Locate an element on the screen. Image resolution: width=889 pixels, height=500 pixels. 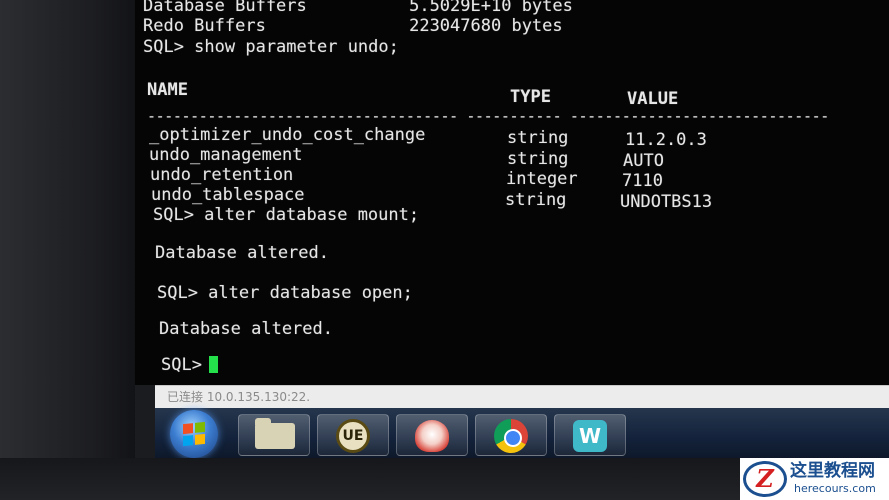
taskbar-button-ultraedit: UE is located at coordinates (353, 435).